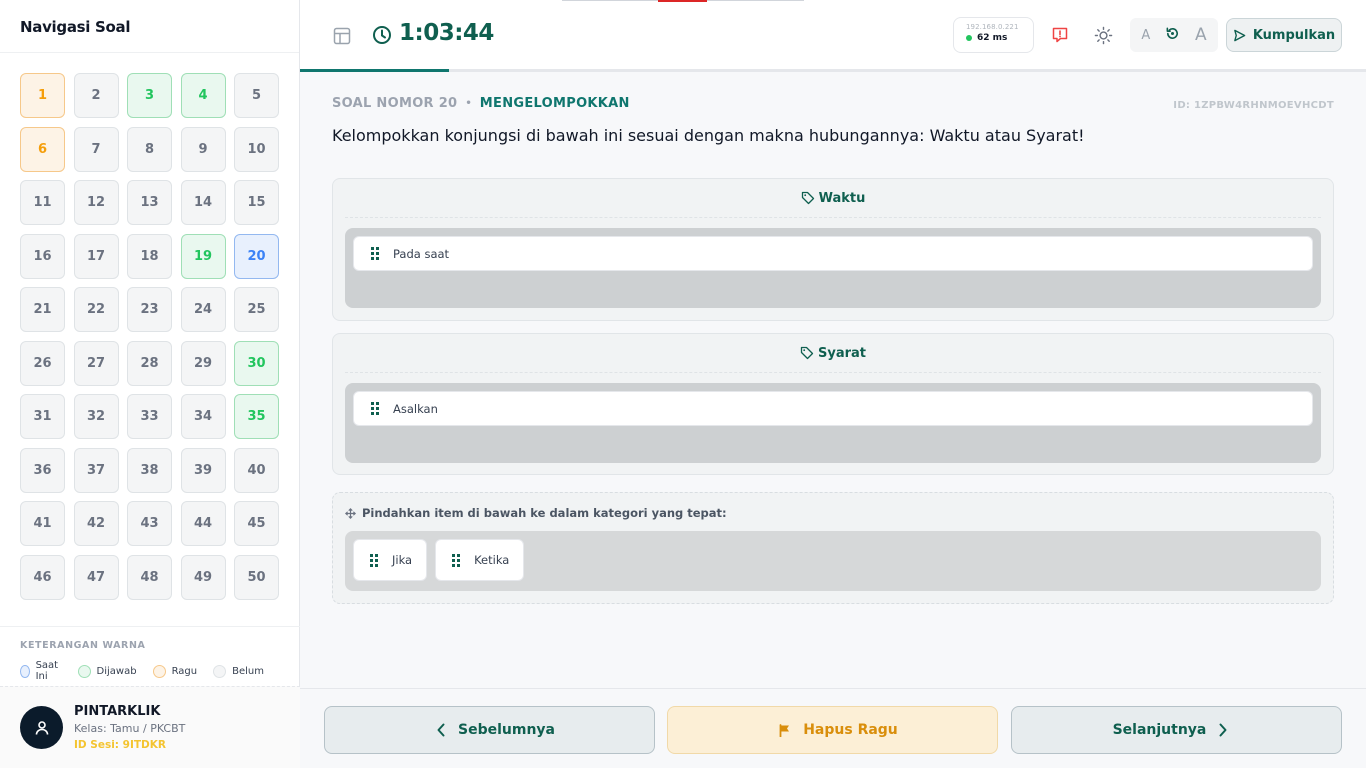 The width and height of the screenshot is (1366, 768). I want to click on question-nav-button: 11, so click(42, 202).